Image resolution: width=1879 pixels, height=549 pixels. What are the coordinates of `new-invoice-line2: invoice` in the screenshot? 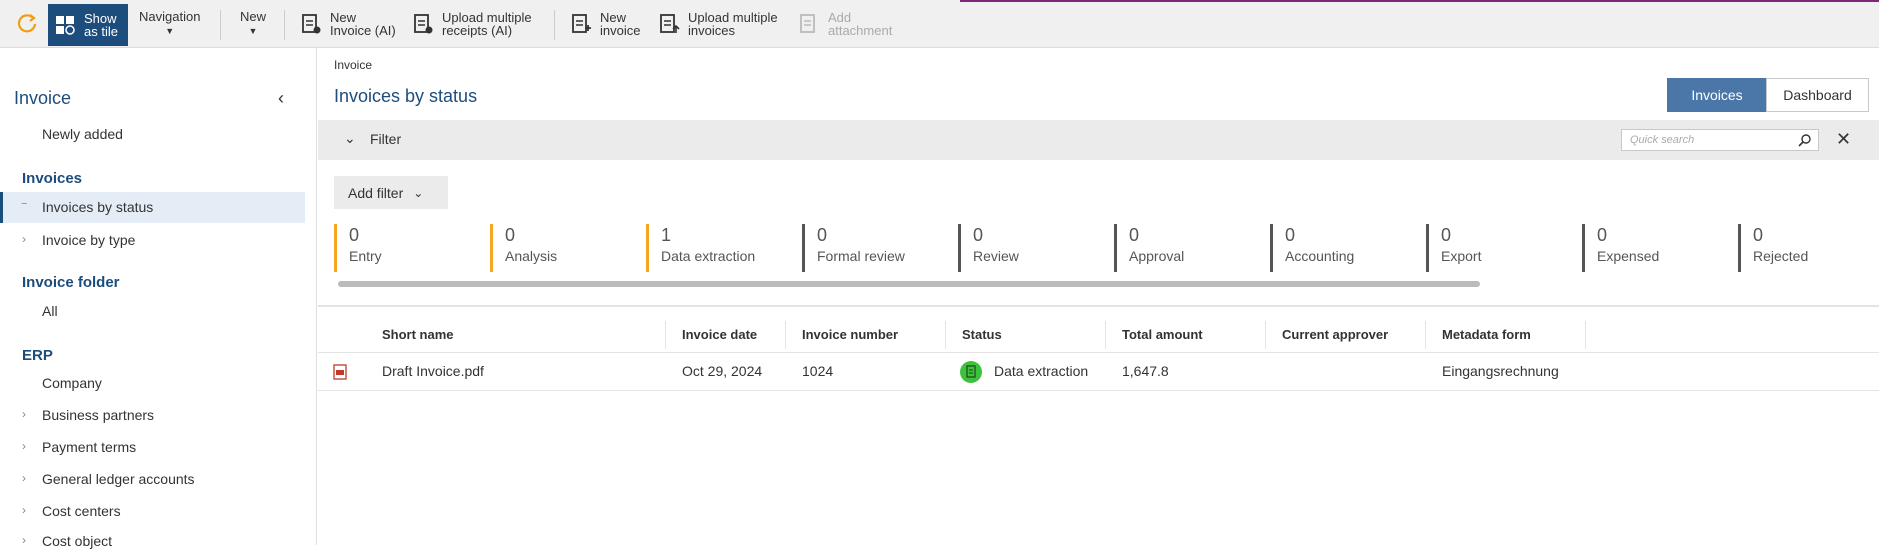 It's located at (620, 30).